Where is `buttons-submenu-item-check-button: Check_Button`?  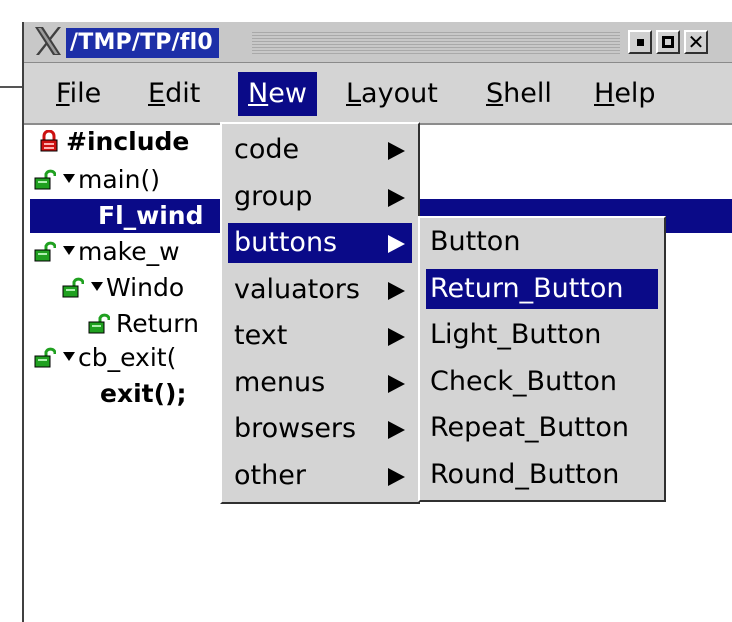
buttons-submenu-item-check-button: Check_Button is located at coordinates (542, 382).